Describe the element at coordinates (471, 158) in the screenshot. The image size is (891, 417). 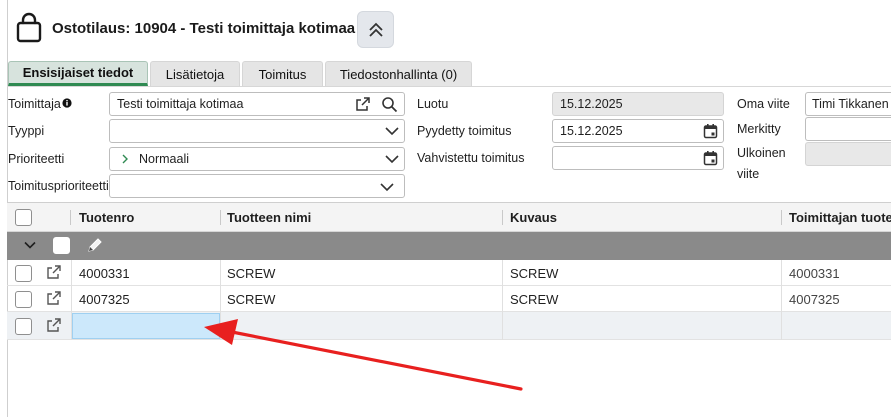
I see `confirmed-delivery-label: Vahvistettu toimitus` at that location.